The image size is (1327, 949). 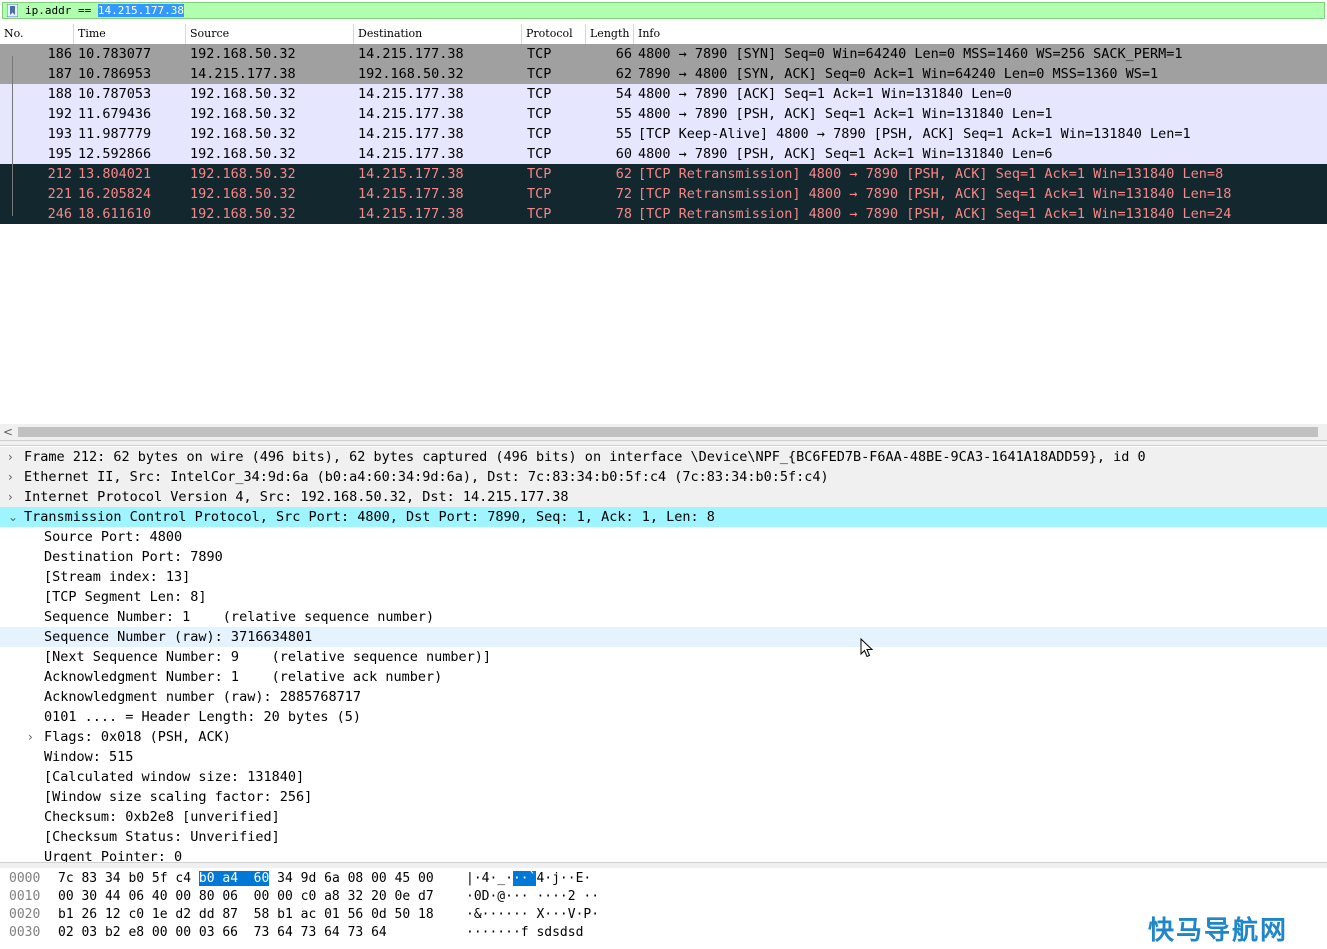 What do you see at coordinates (59, 154) in the screenshot?
I see `packet-number: 195` at bounding box center [59, 154].